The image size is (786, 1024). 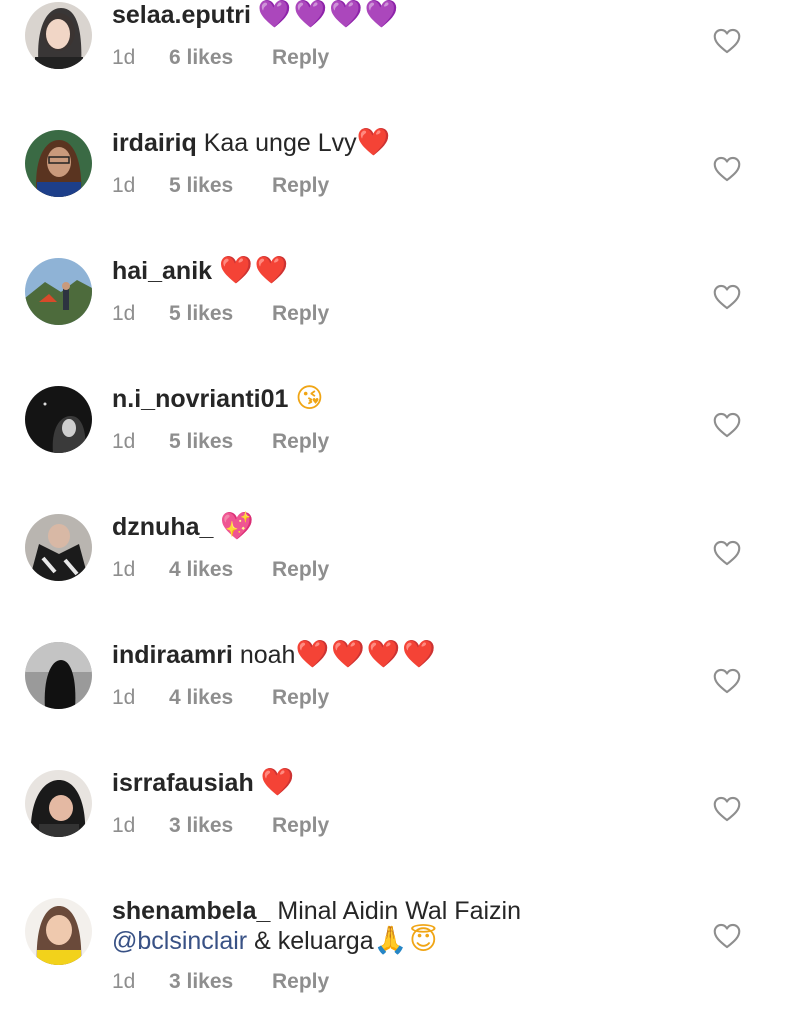 I want to click on comment-emoji: 🙏😇, so click(x=406, y=940).